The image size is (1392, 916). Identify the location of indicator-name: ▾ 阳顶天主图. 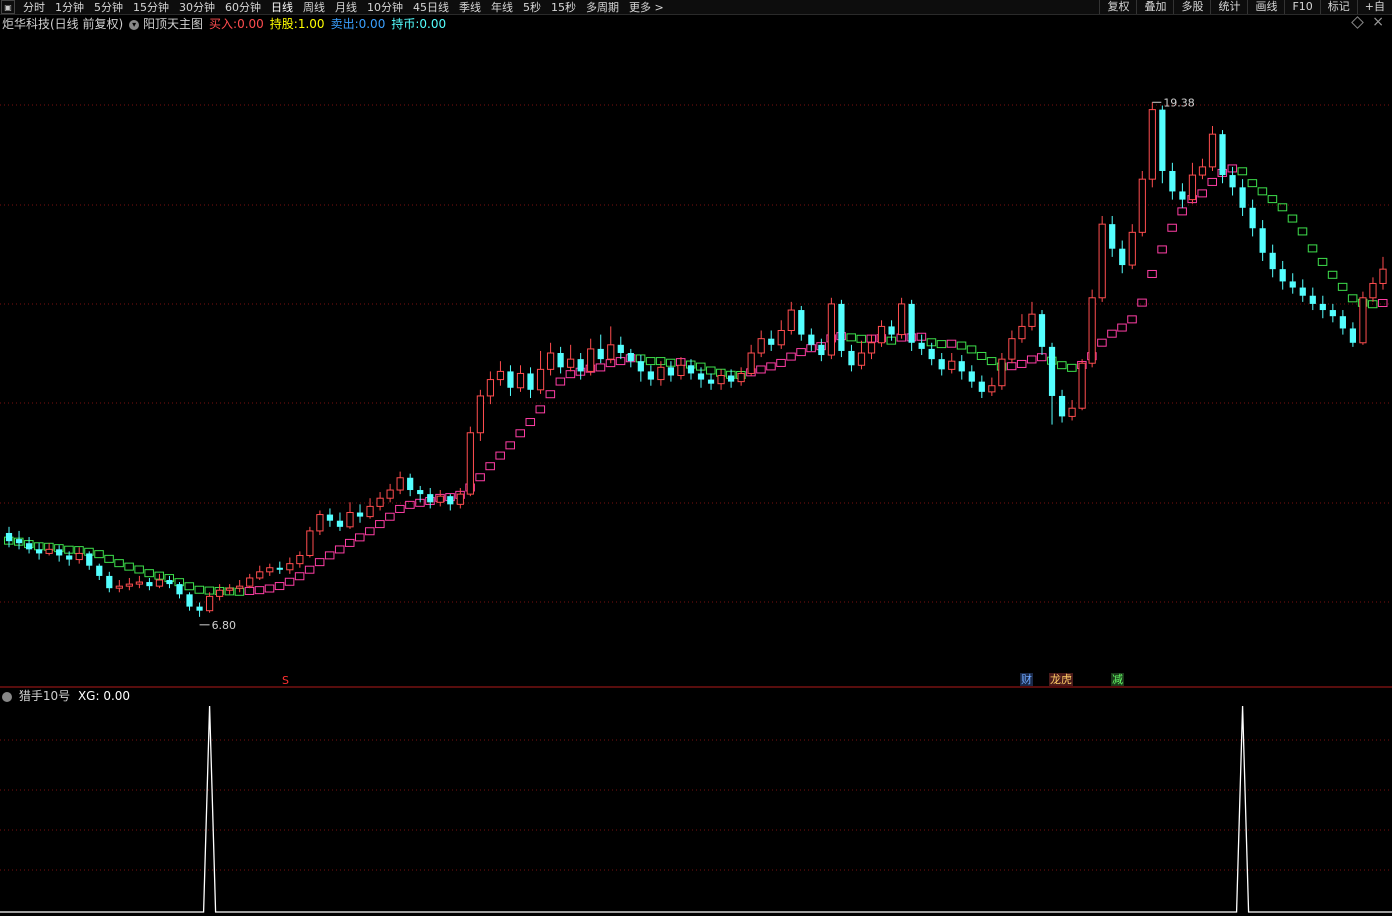
(166, 24).